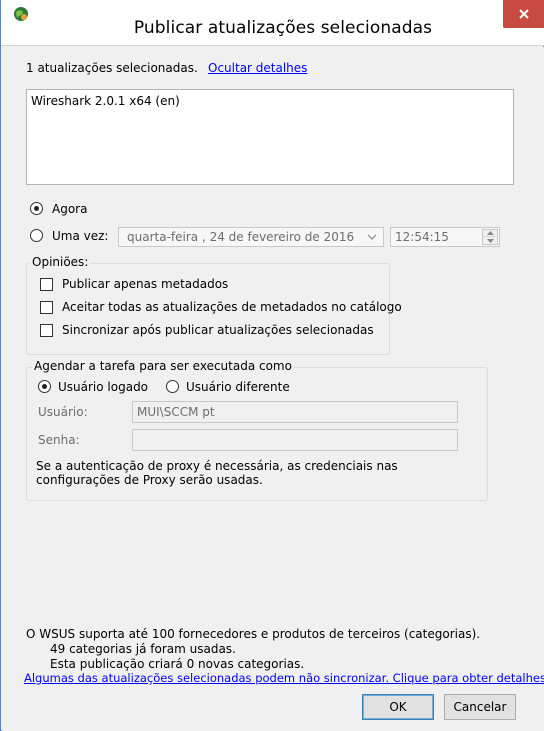 Image resolution: width=544 pixels, height=731 pixels. I want to click on selected-count-text: 1 atualizações selecionadas., so click(112, 68).